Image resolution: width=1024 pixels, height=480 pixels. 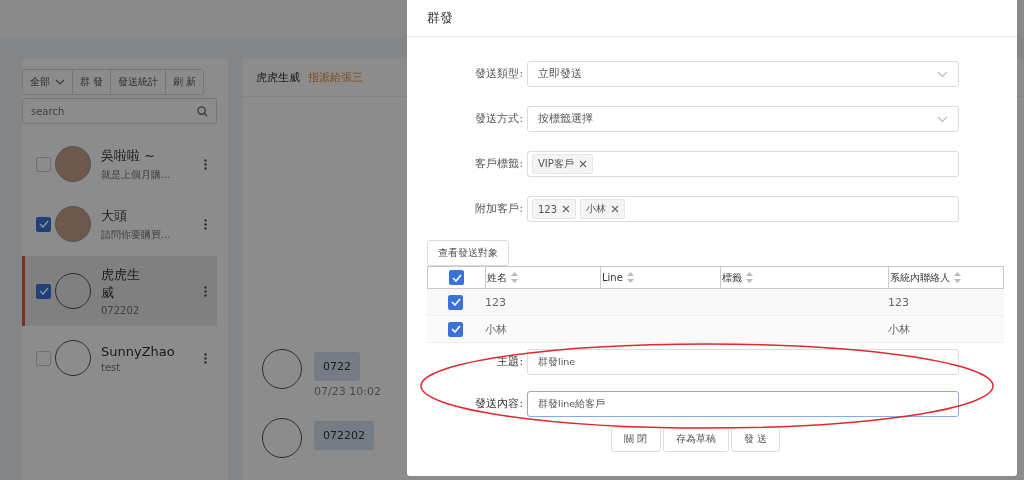 I want to click on contact-name: 虎虎生威, so click(x=121, y=284).